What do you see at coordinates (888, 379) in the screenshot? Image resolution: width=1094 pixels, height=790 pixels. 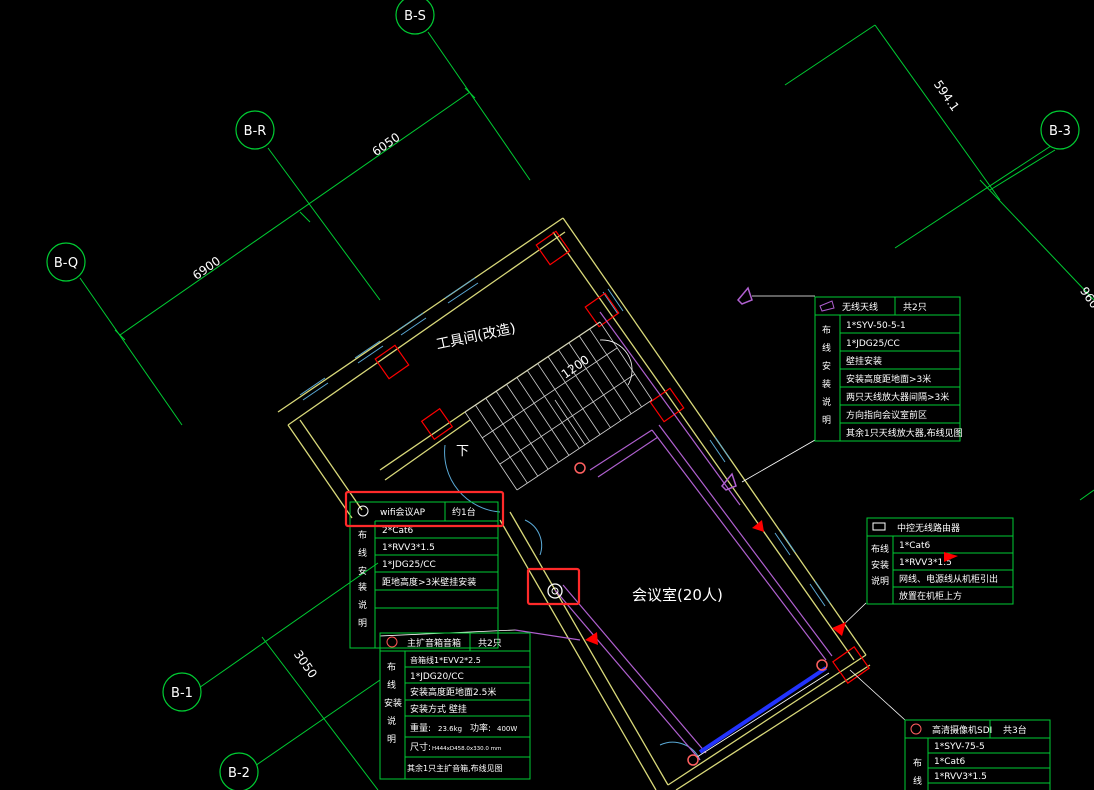 I see `antenna-row-4: 安装高度距地面>3米` at bounding box center [888, 379].